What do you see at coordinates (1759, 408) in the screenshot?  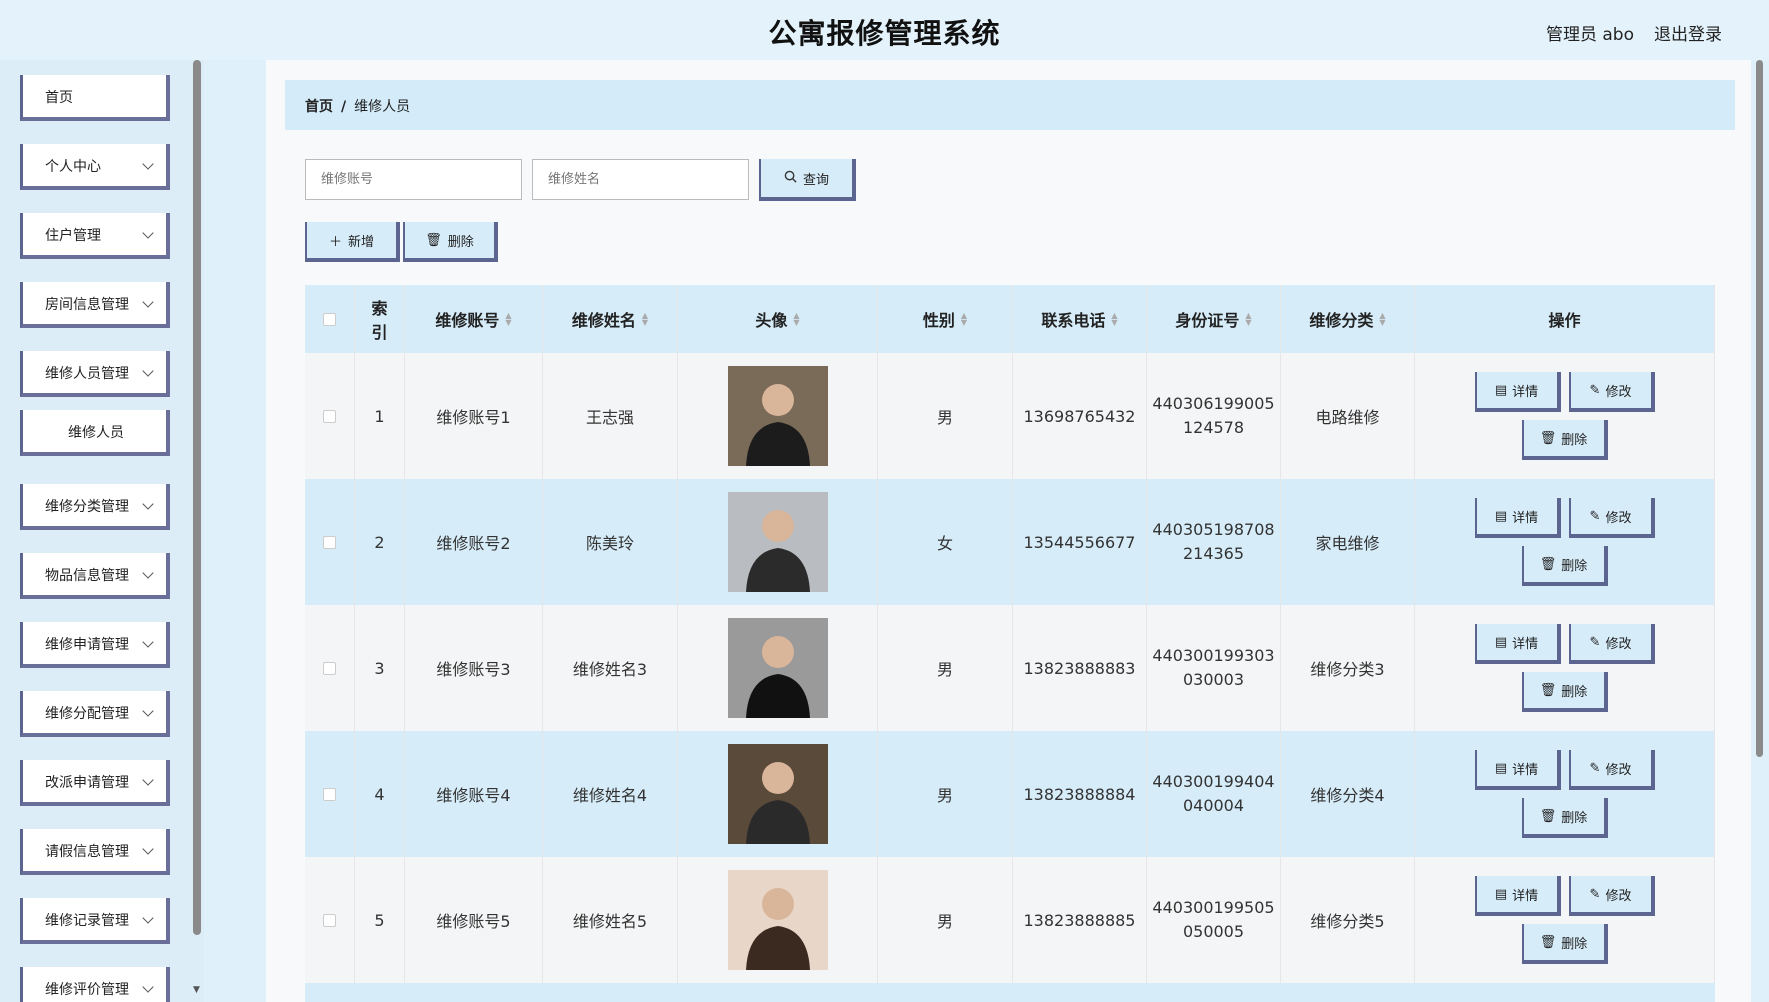 I see `main-scrollbar` at bounding box center [1759, 408].